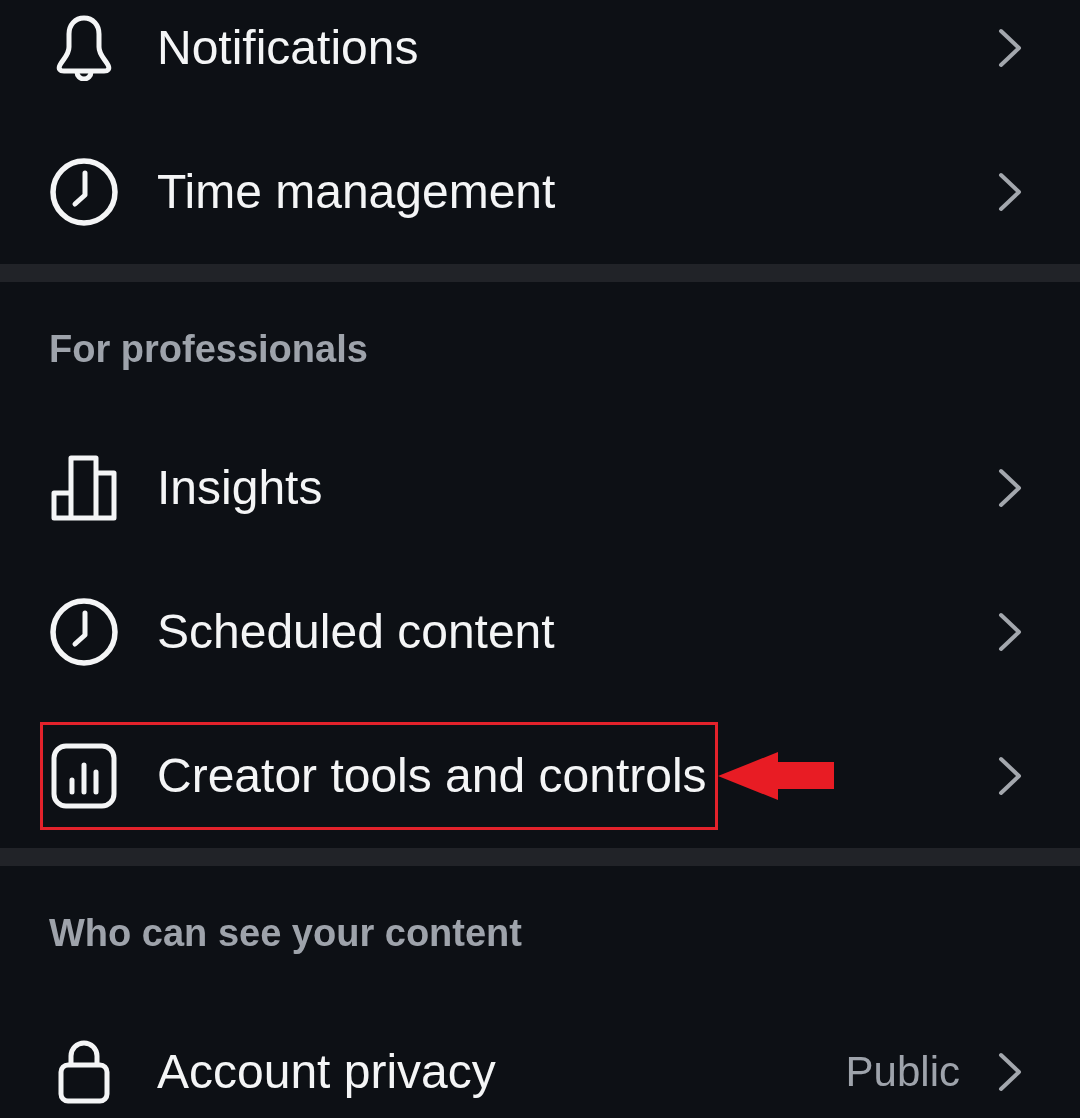 The width and height of the screenshot is (1080, 1118). I want to click on menu-item-label: Time management, so click(356, 192).